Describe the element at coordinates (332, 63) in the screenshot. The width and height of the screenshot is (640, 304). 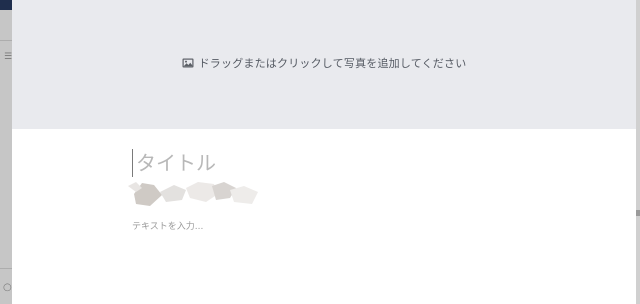
I see `photo-upload-label: ドラッグまたはクリックして写真を追加してください` at that location.